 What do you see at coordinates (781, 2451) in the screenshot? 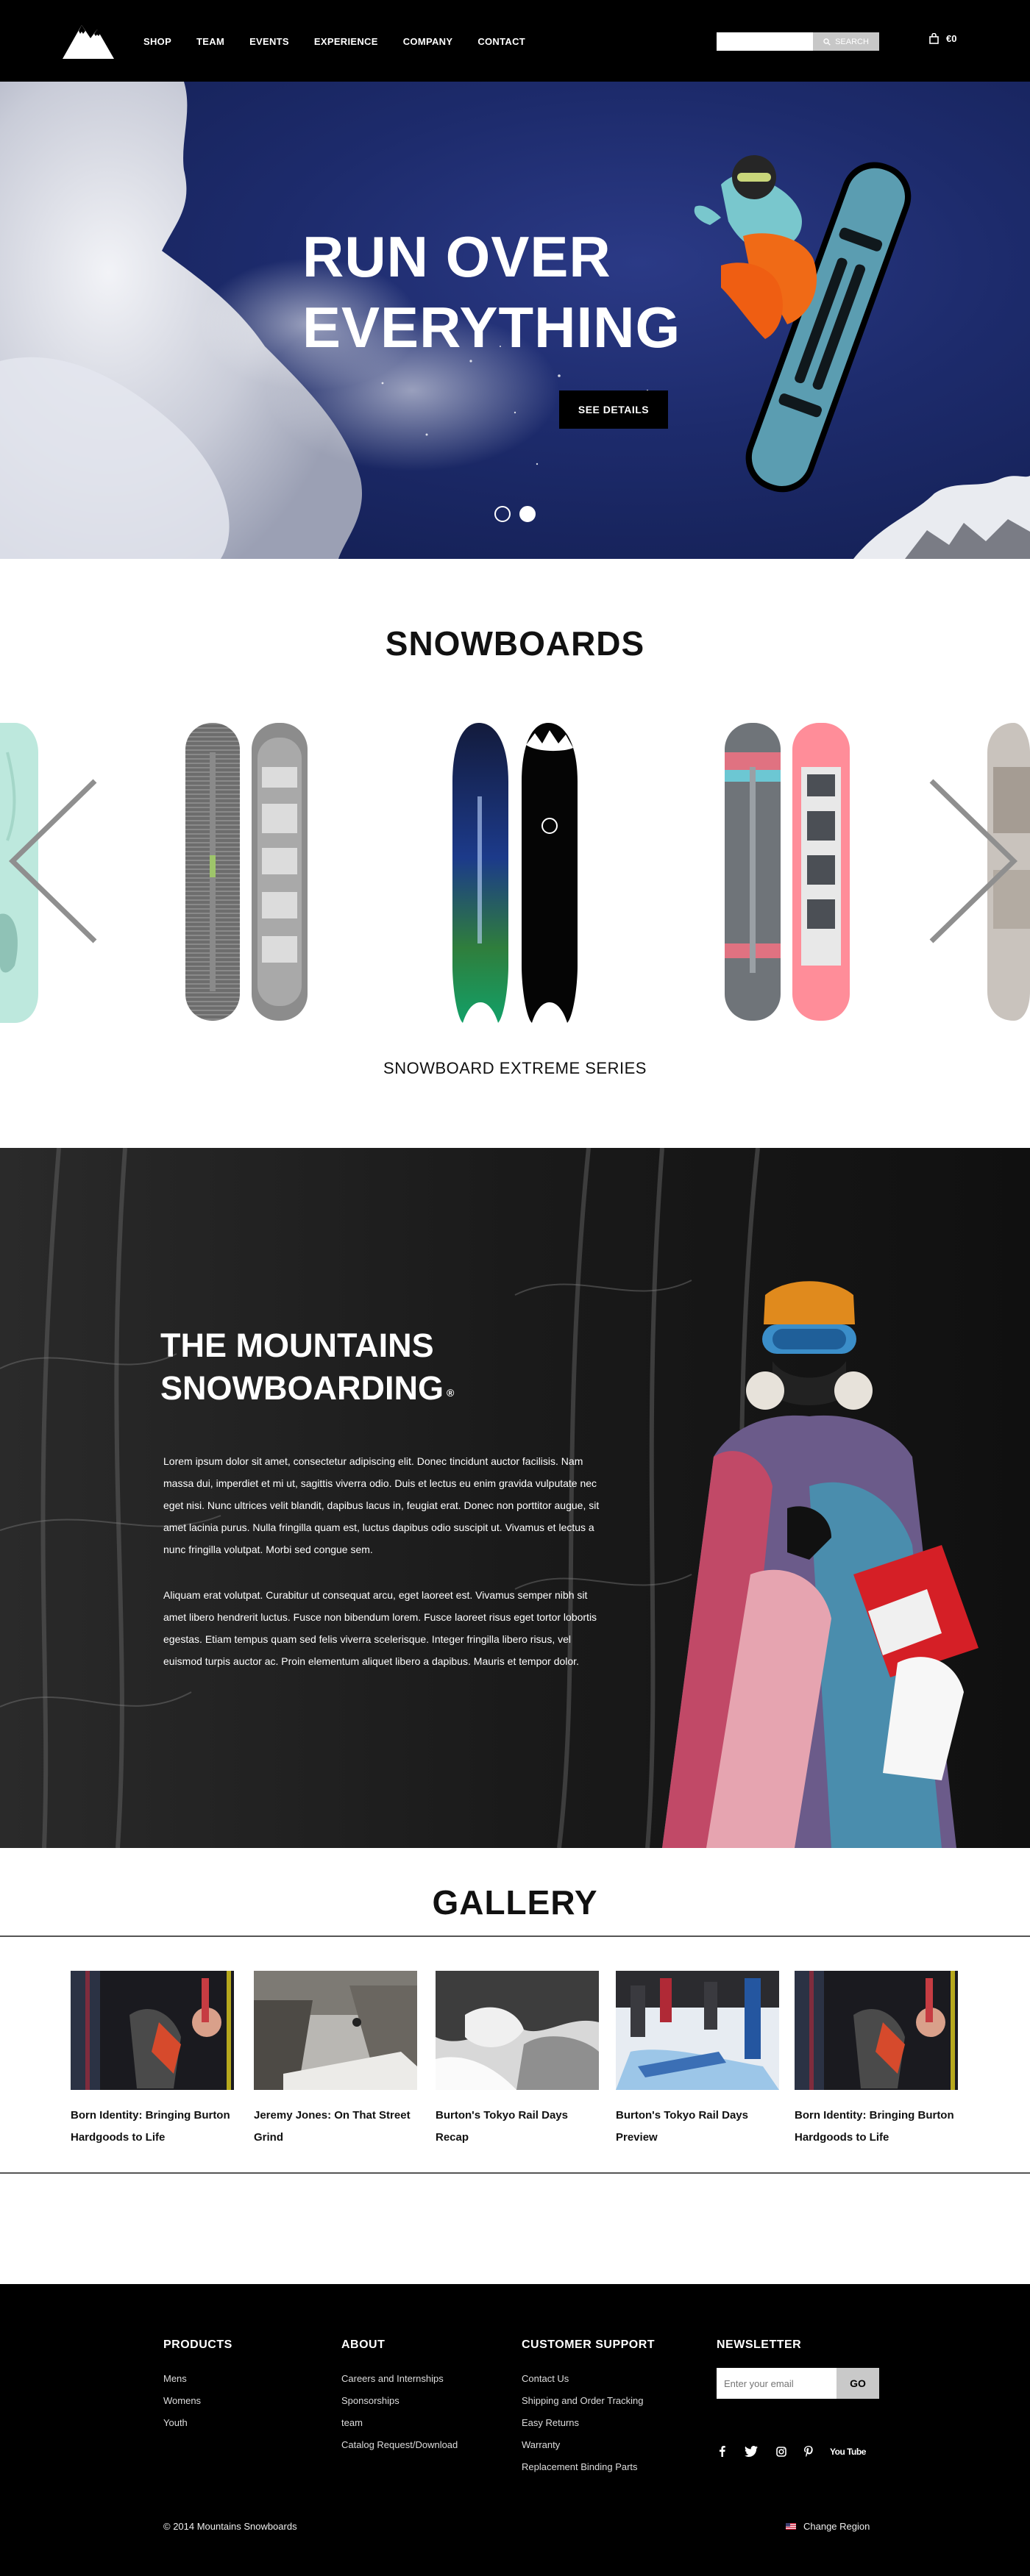
I see `instagram-icon` at bounding box center [781, 2451].